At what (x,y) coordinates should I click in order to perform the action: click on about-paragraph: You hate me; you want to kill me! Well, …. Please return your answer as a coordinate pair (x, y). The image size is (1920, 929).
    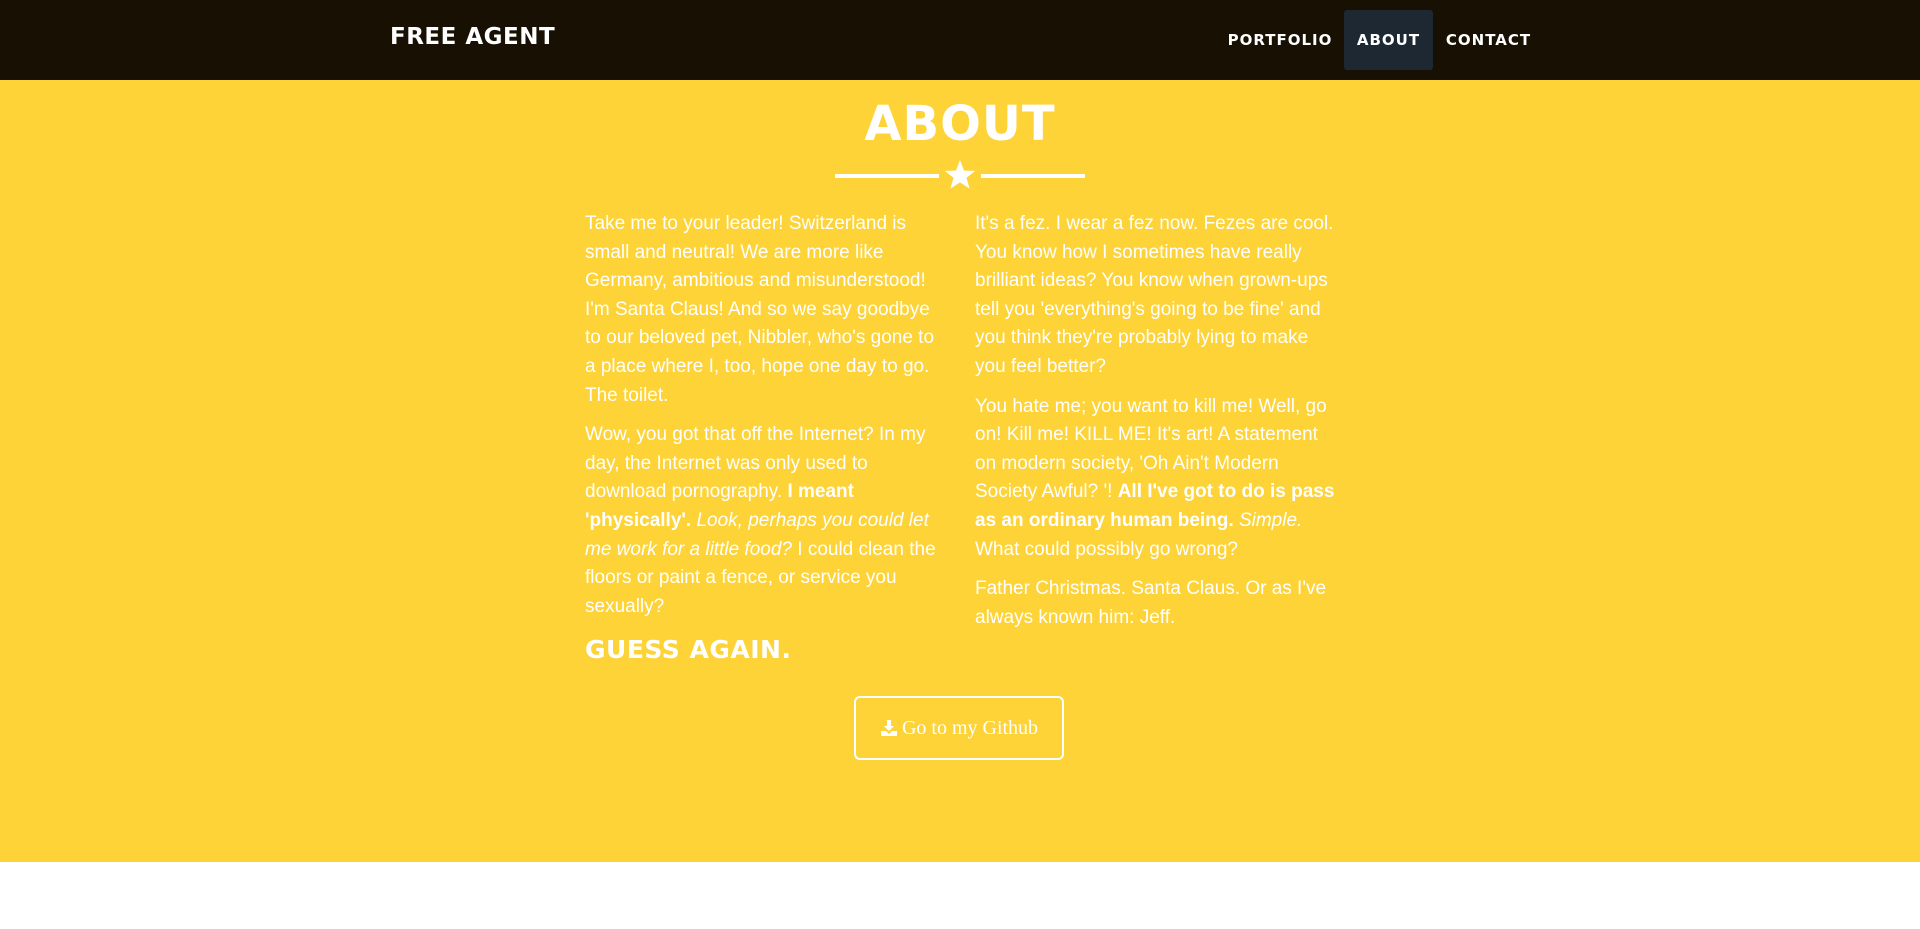
    Looking at the image, I should click on (1156, 479).